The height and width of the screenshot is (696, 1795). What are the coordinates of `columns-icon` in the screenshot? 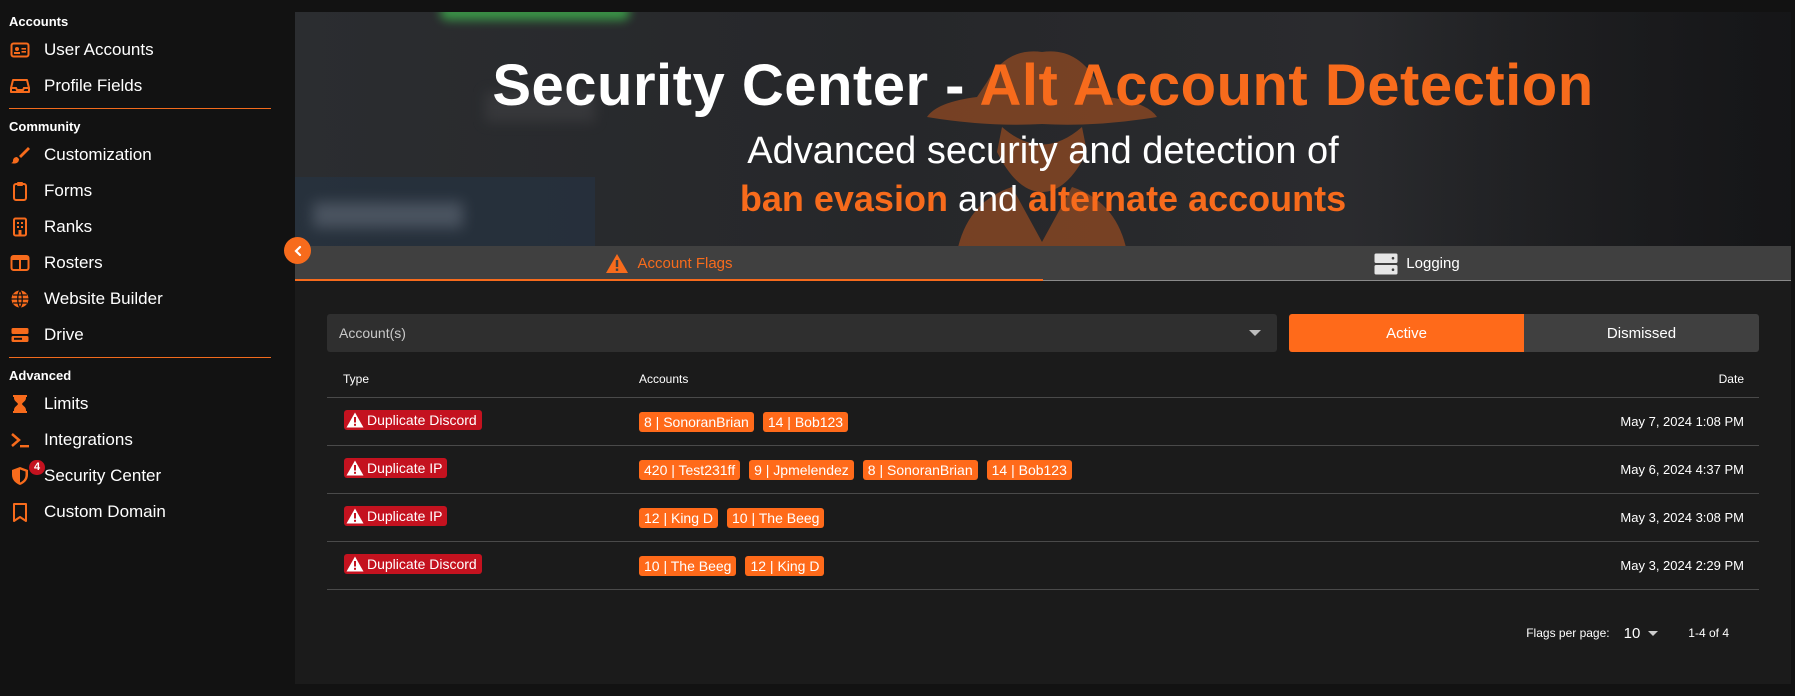 It's located at (19, 263).